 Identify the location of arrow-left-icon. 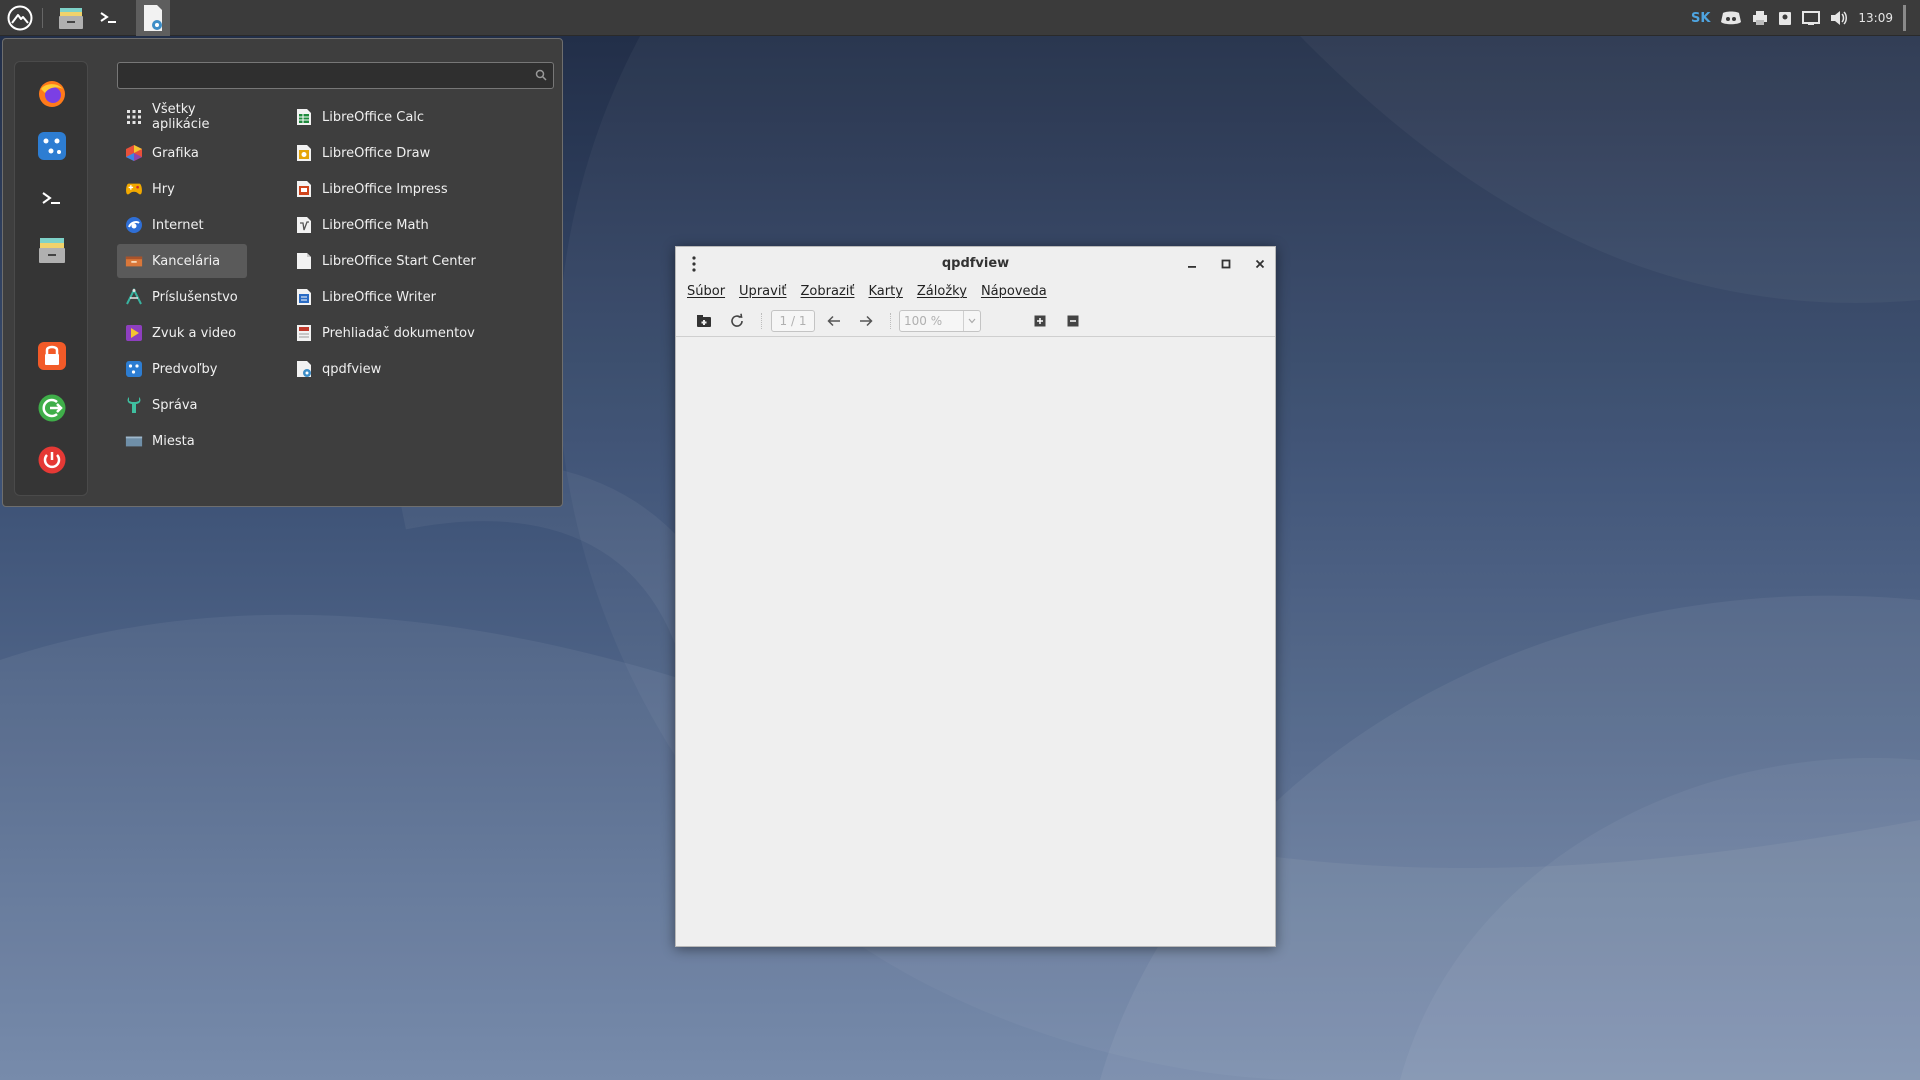
(833, 321).